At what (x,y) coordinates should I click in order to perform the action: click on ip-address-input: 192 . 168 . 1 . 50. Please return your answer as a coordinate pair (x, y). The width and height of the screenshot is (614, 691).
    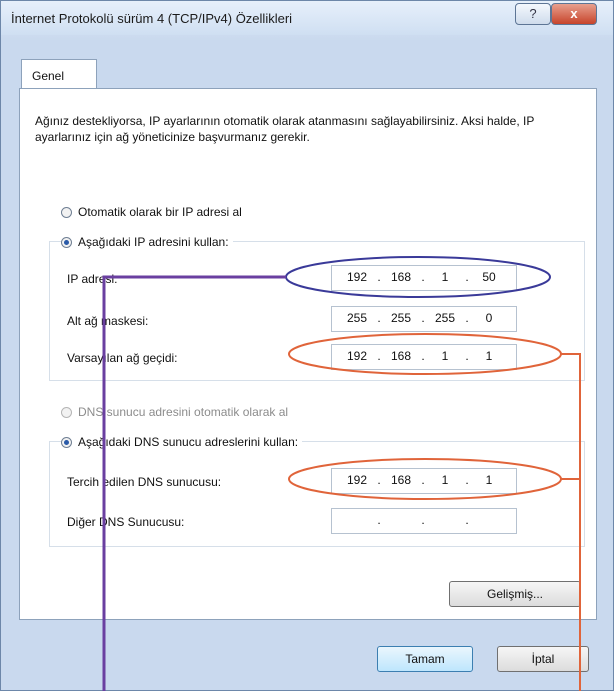
    Looking at the image, I should click on (424, 278).